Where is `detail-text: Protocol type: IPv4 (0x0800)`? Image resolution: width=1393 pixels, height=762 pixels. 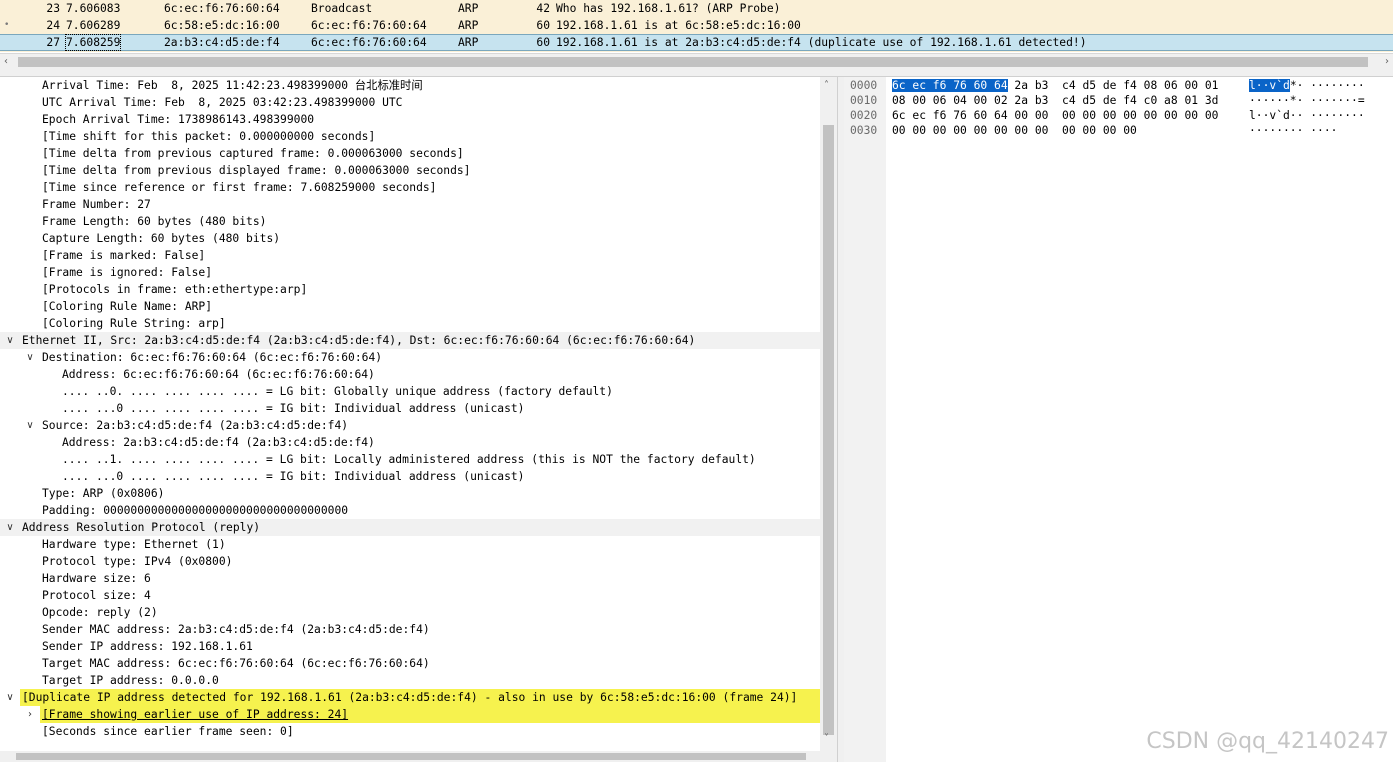 detail-text: Protocol type: IPv4 (0x0800) is located at coordinates (137, 561).